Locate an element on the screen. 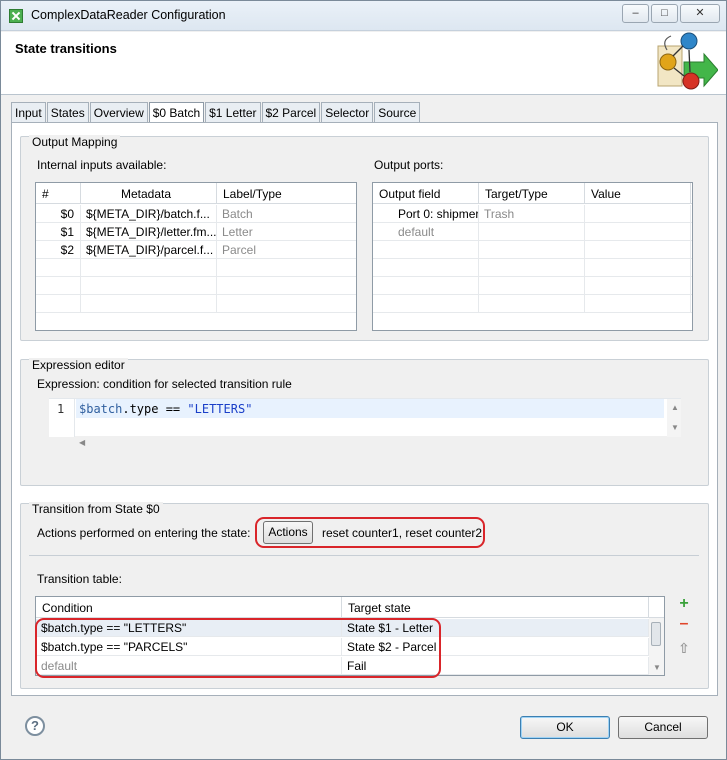 This screenshot has height=760, width=727. divider is located at coordinates (364, 555).